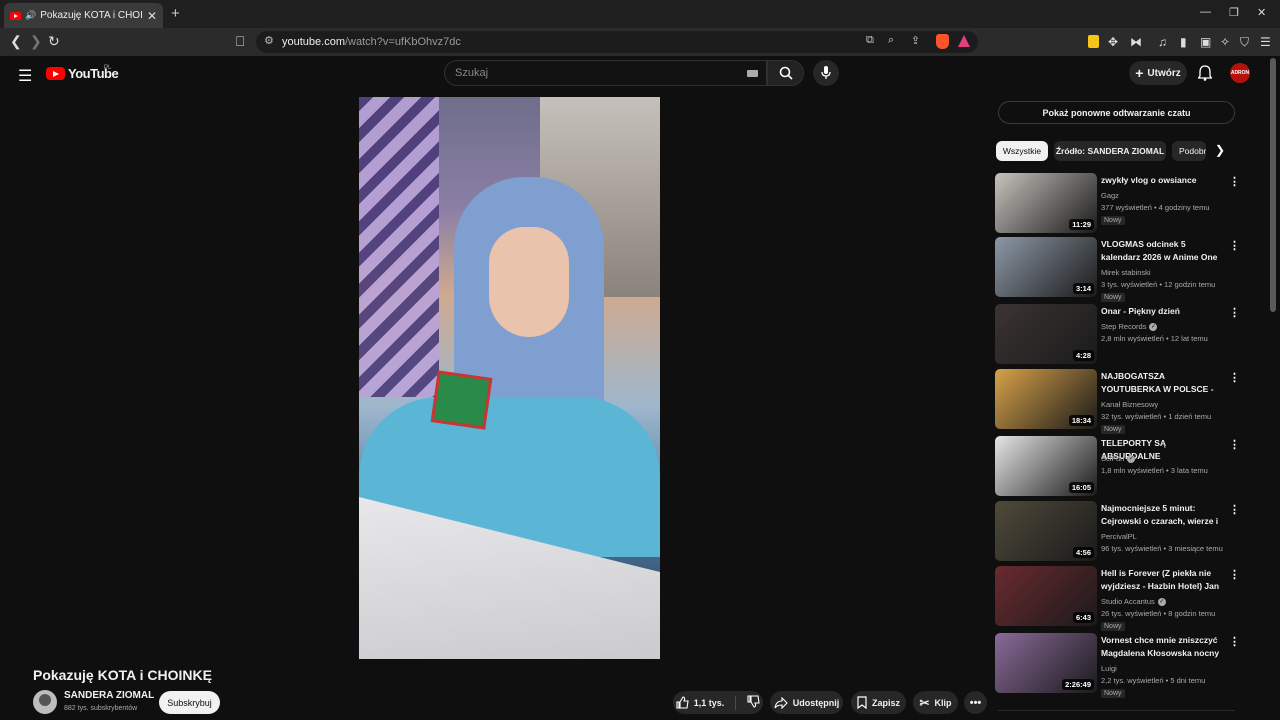  What do you see at coordinates (1046, 663) in the screenshot?
I see `video-thumbnail: 2:26:49` at bounding box center [1046, 663].